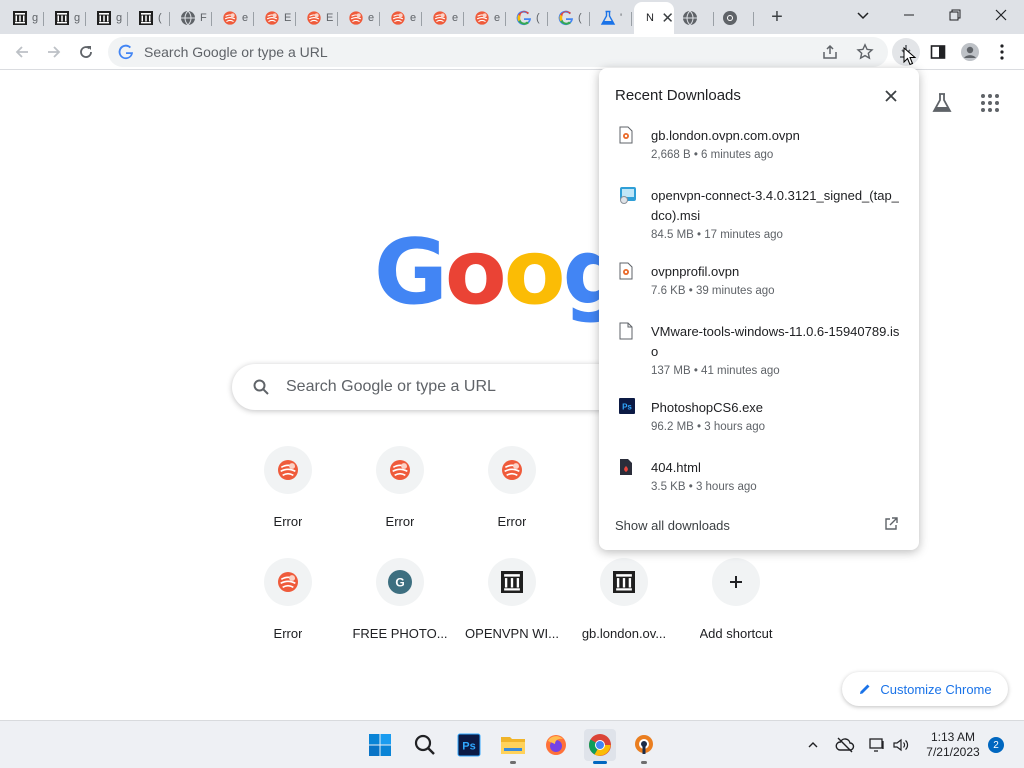 The image size is (1024, 768). I want to click on back-button, so click(22, 52).